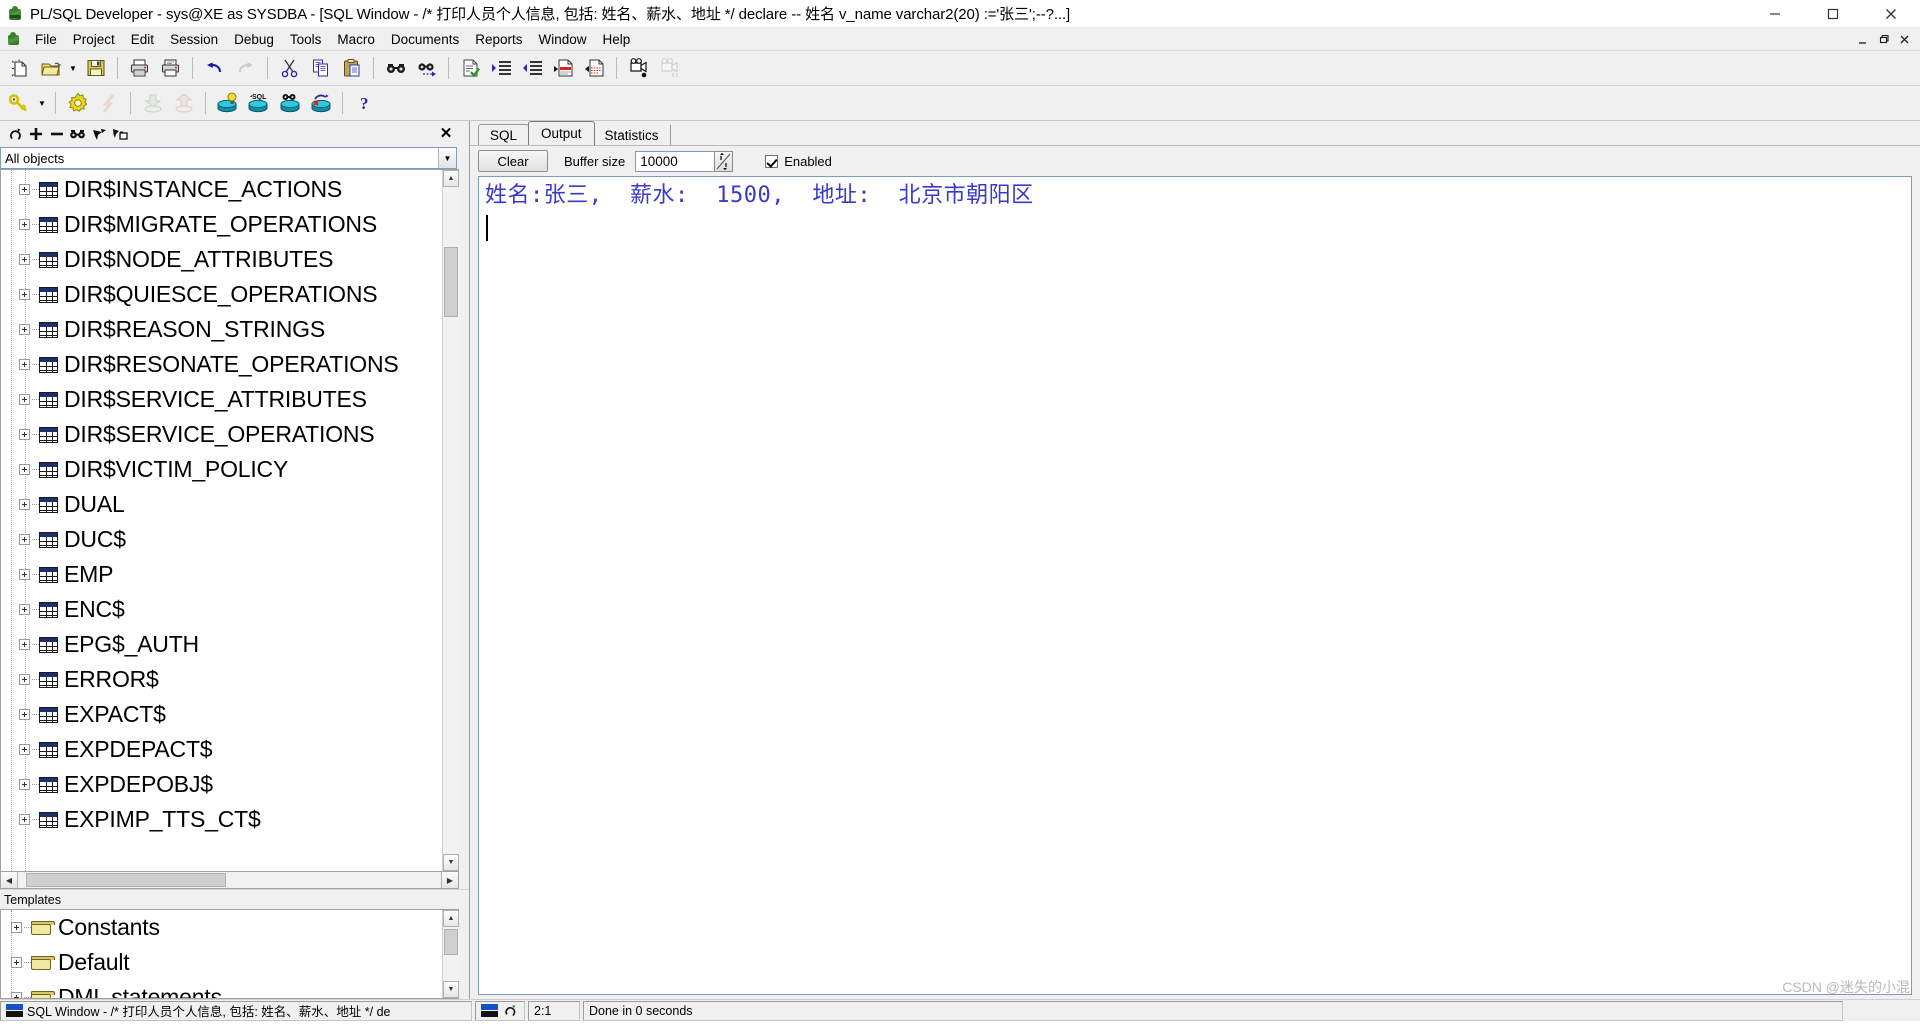  I want to click on tree-item: ENC$, so click(221, 609).